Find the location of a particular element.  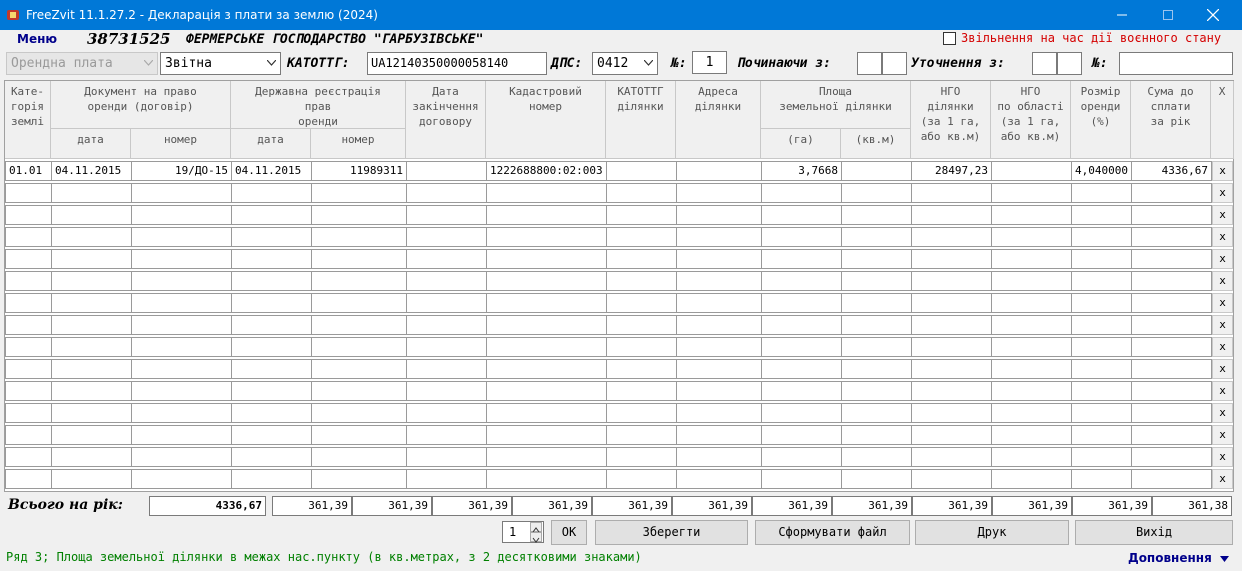

report-type-select: Звітна is located at coordinates (220, 63).